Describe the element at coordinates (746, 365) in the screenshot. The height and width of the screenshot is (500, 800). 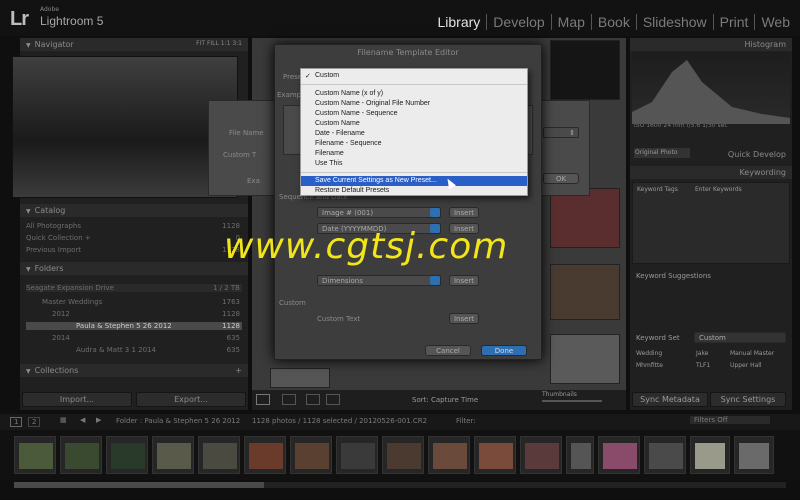
I see `keyword-chip: Upper Hall` at that location.